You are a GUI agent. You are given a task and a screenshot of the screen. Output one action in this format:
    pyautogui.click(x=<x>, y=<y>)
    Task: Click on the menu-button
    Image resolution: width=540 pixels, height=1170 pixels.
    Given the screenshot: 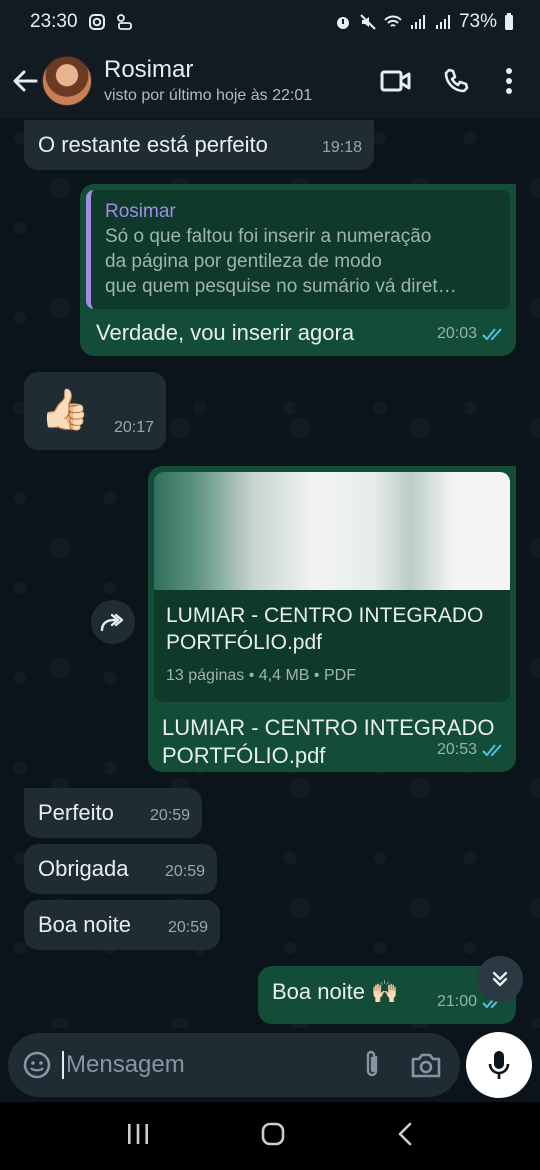 What is the action you would take?
    pyautogui.click(x=509, y=81)
    